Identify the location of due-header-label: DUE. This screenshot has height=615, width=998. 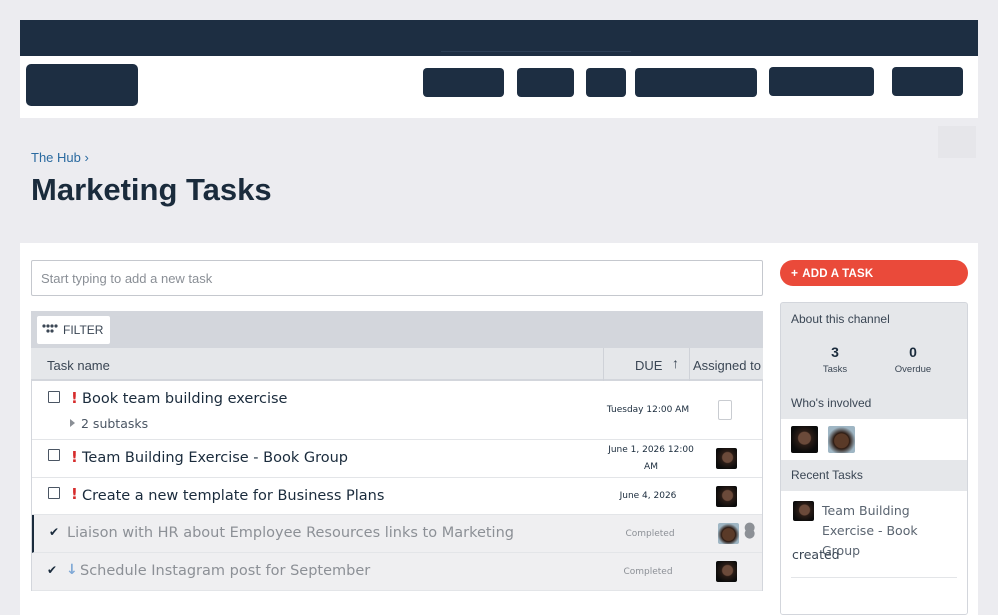
(649, 365).